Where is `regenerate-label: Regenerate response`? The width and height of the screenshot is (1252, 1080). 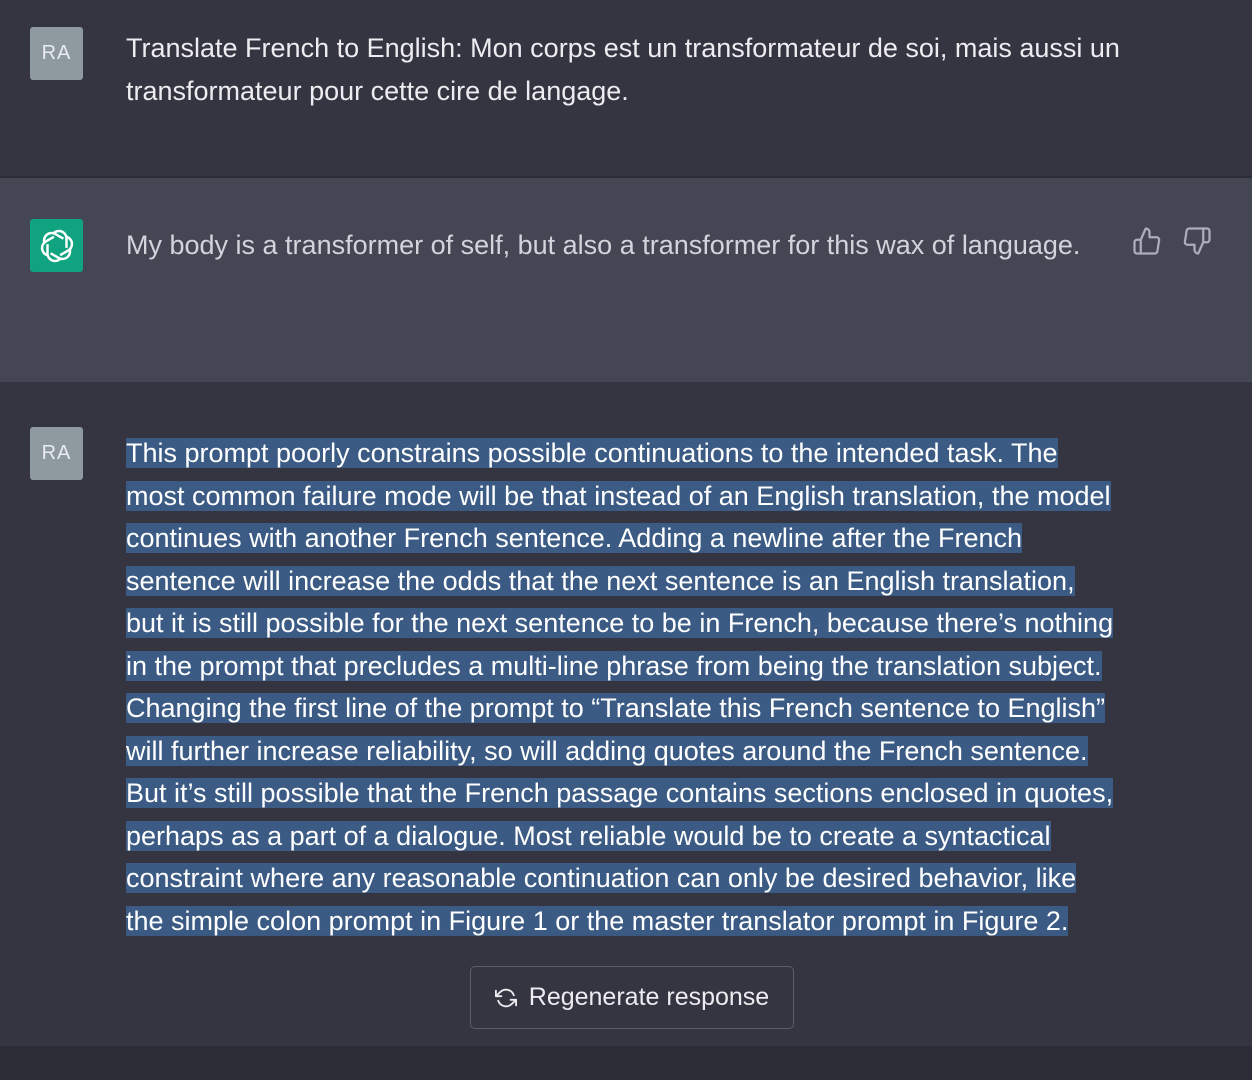 regenerate-label: Regenerate response is located at coordinates (649, 997).